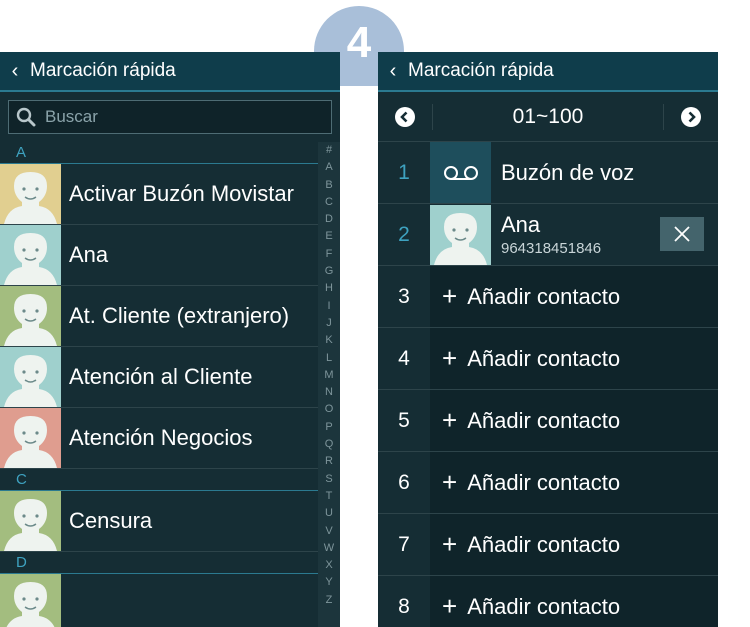 This screenshot has width=750, height=627. I want to click on chevron-left-icon, so click(405, 116).